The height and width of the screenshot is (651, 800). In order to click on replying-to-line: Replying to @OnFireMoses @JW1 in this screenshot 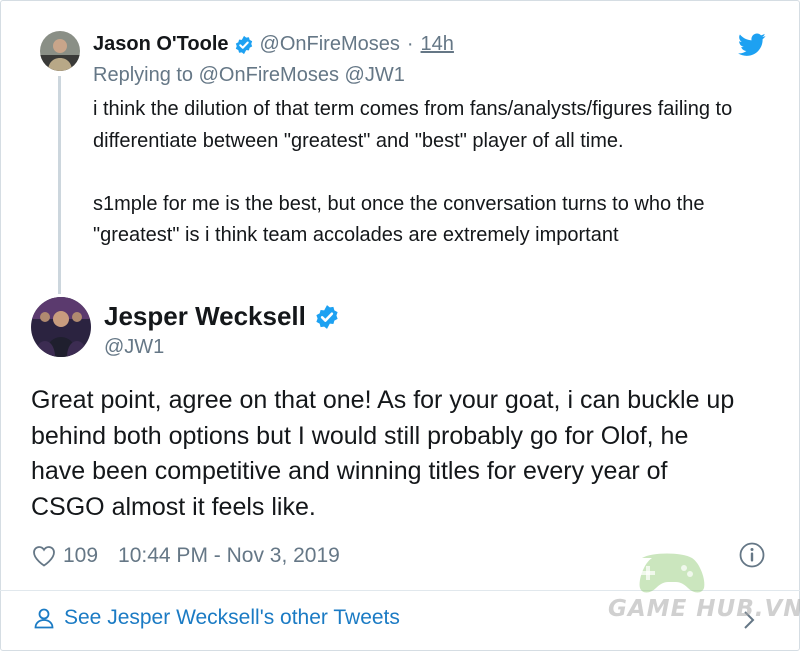, I will do `click(249, 75)`.